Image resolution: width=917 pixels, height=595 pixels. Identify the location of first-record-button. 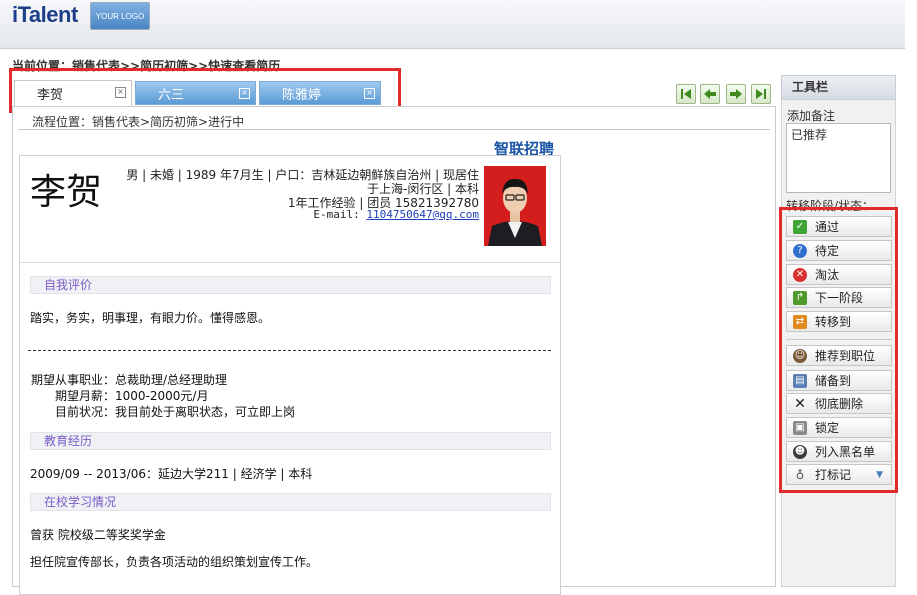
(686, 94).